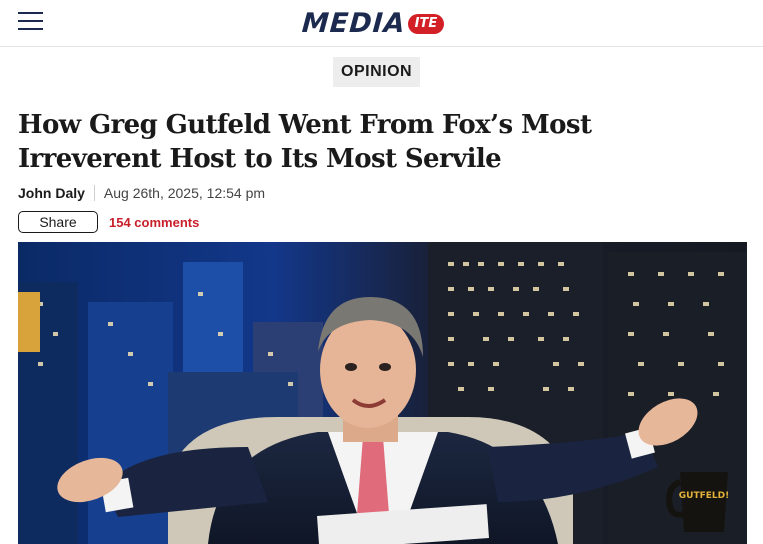 The width and height of the screenshot is (763, 544). I want to click on byline: John Daly Aug 26th, 2025, 12:54 pm, so click(141, 193).